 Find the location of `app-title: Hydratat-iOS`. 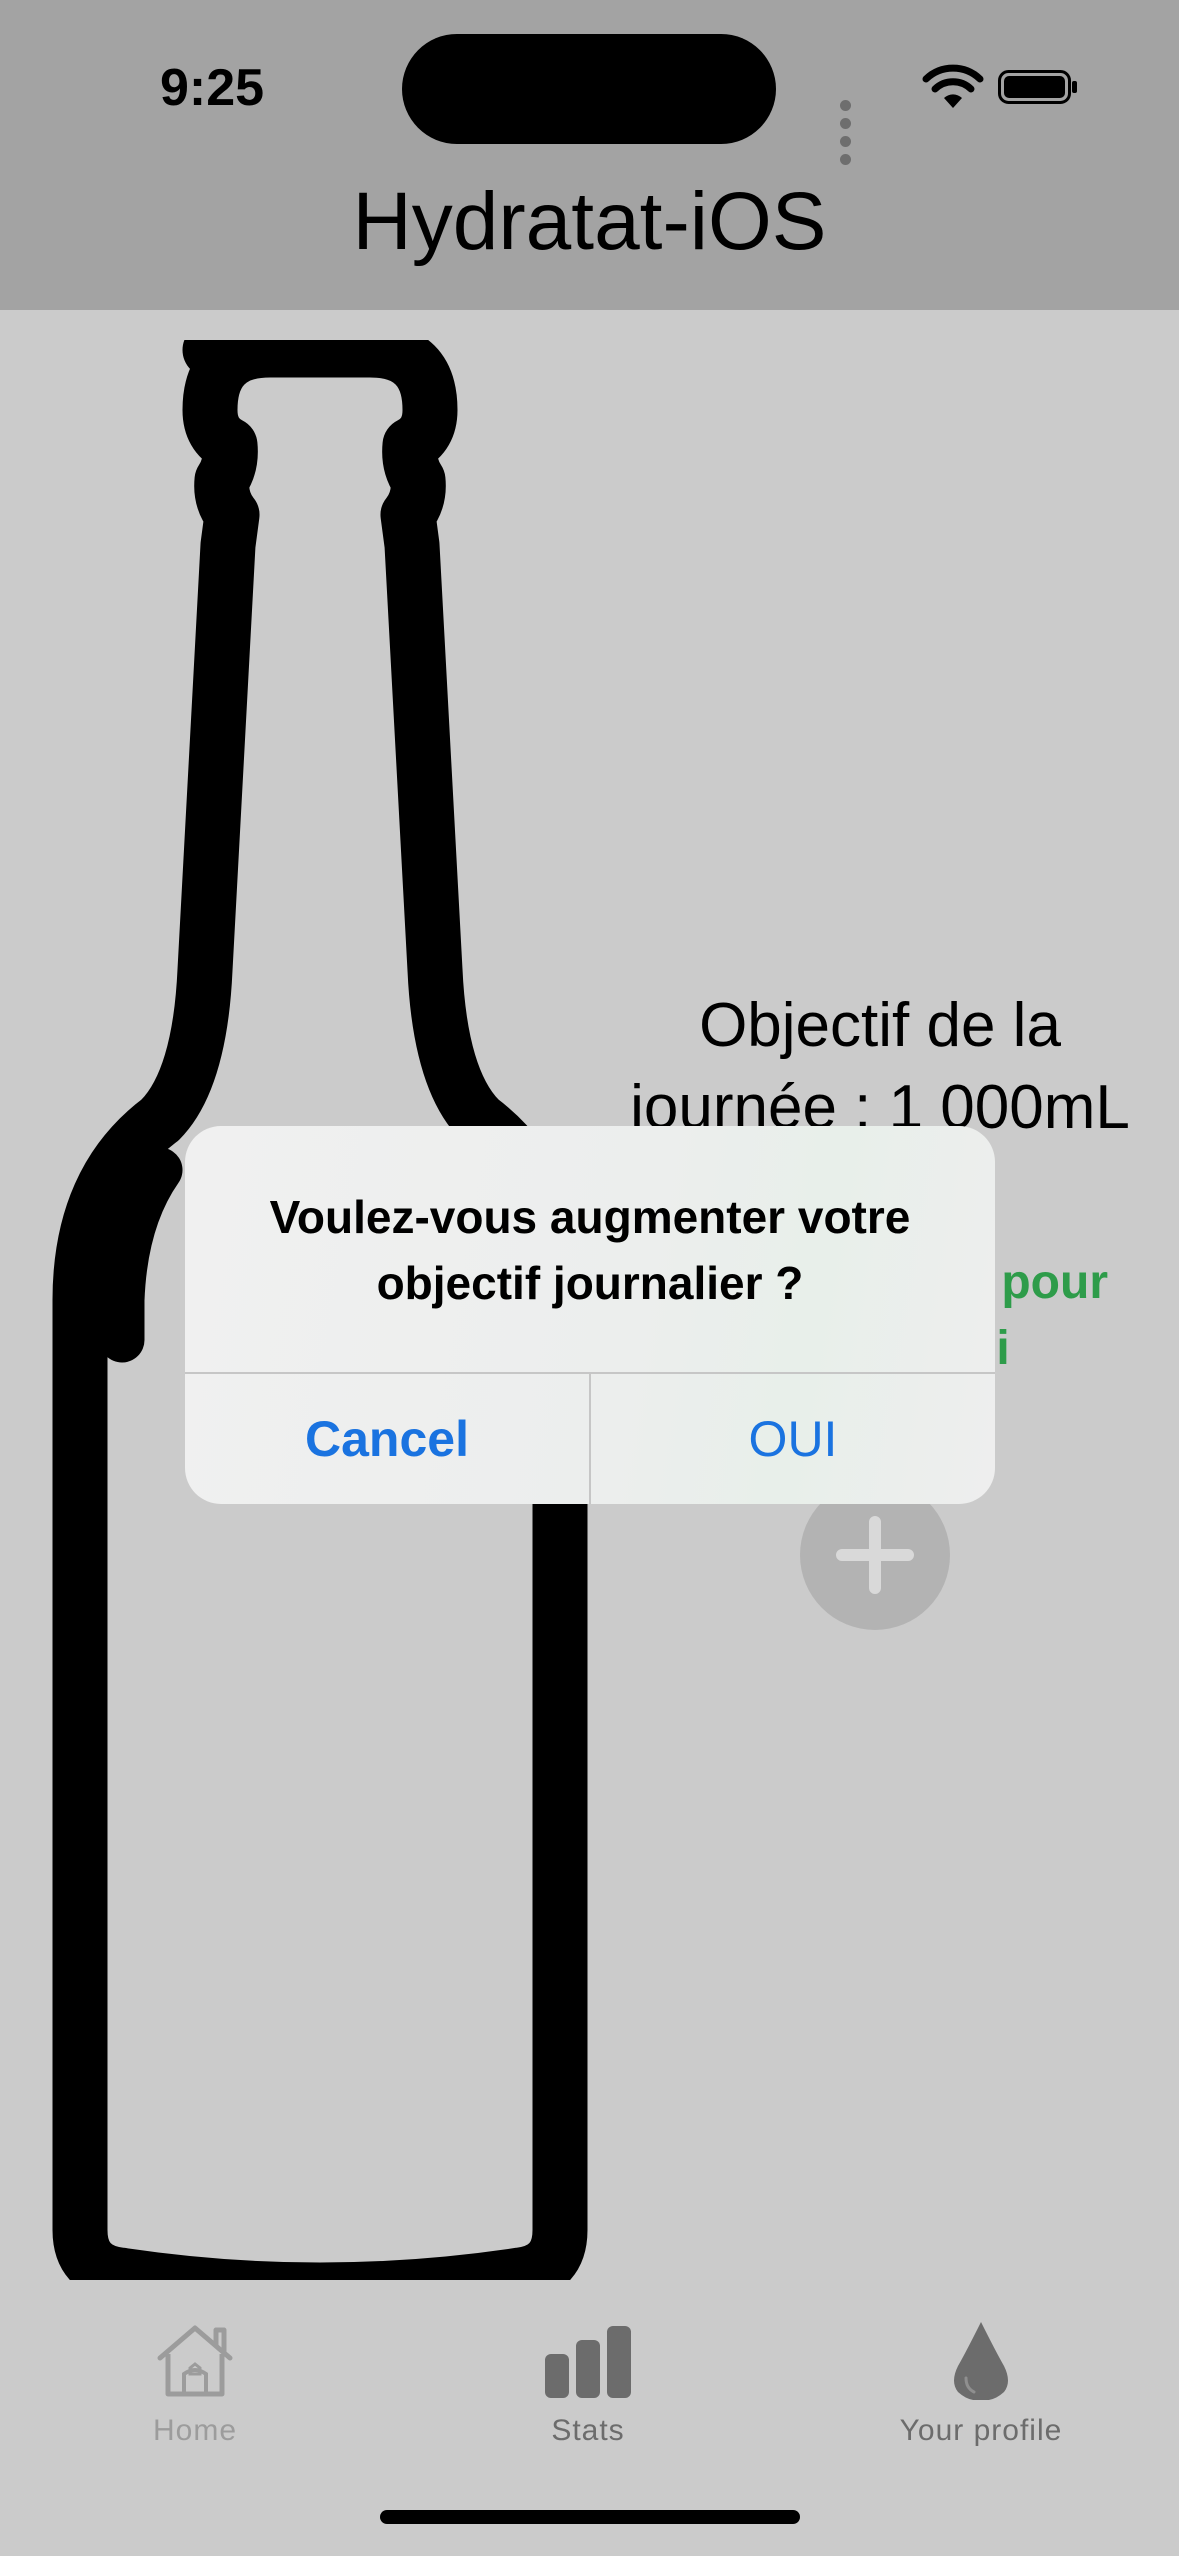

app-title: Hydratat-iOS is located at coordinates (589, 221).